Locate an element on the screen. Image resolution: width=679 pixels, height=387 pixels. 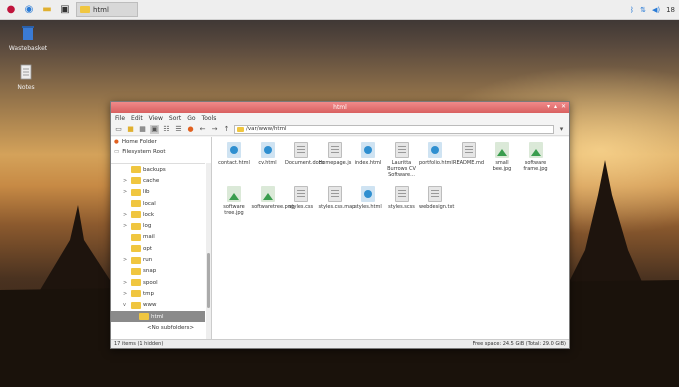
file-item: software tree.jpg is located at coordinates (234, 201).